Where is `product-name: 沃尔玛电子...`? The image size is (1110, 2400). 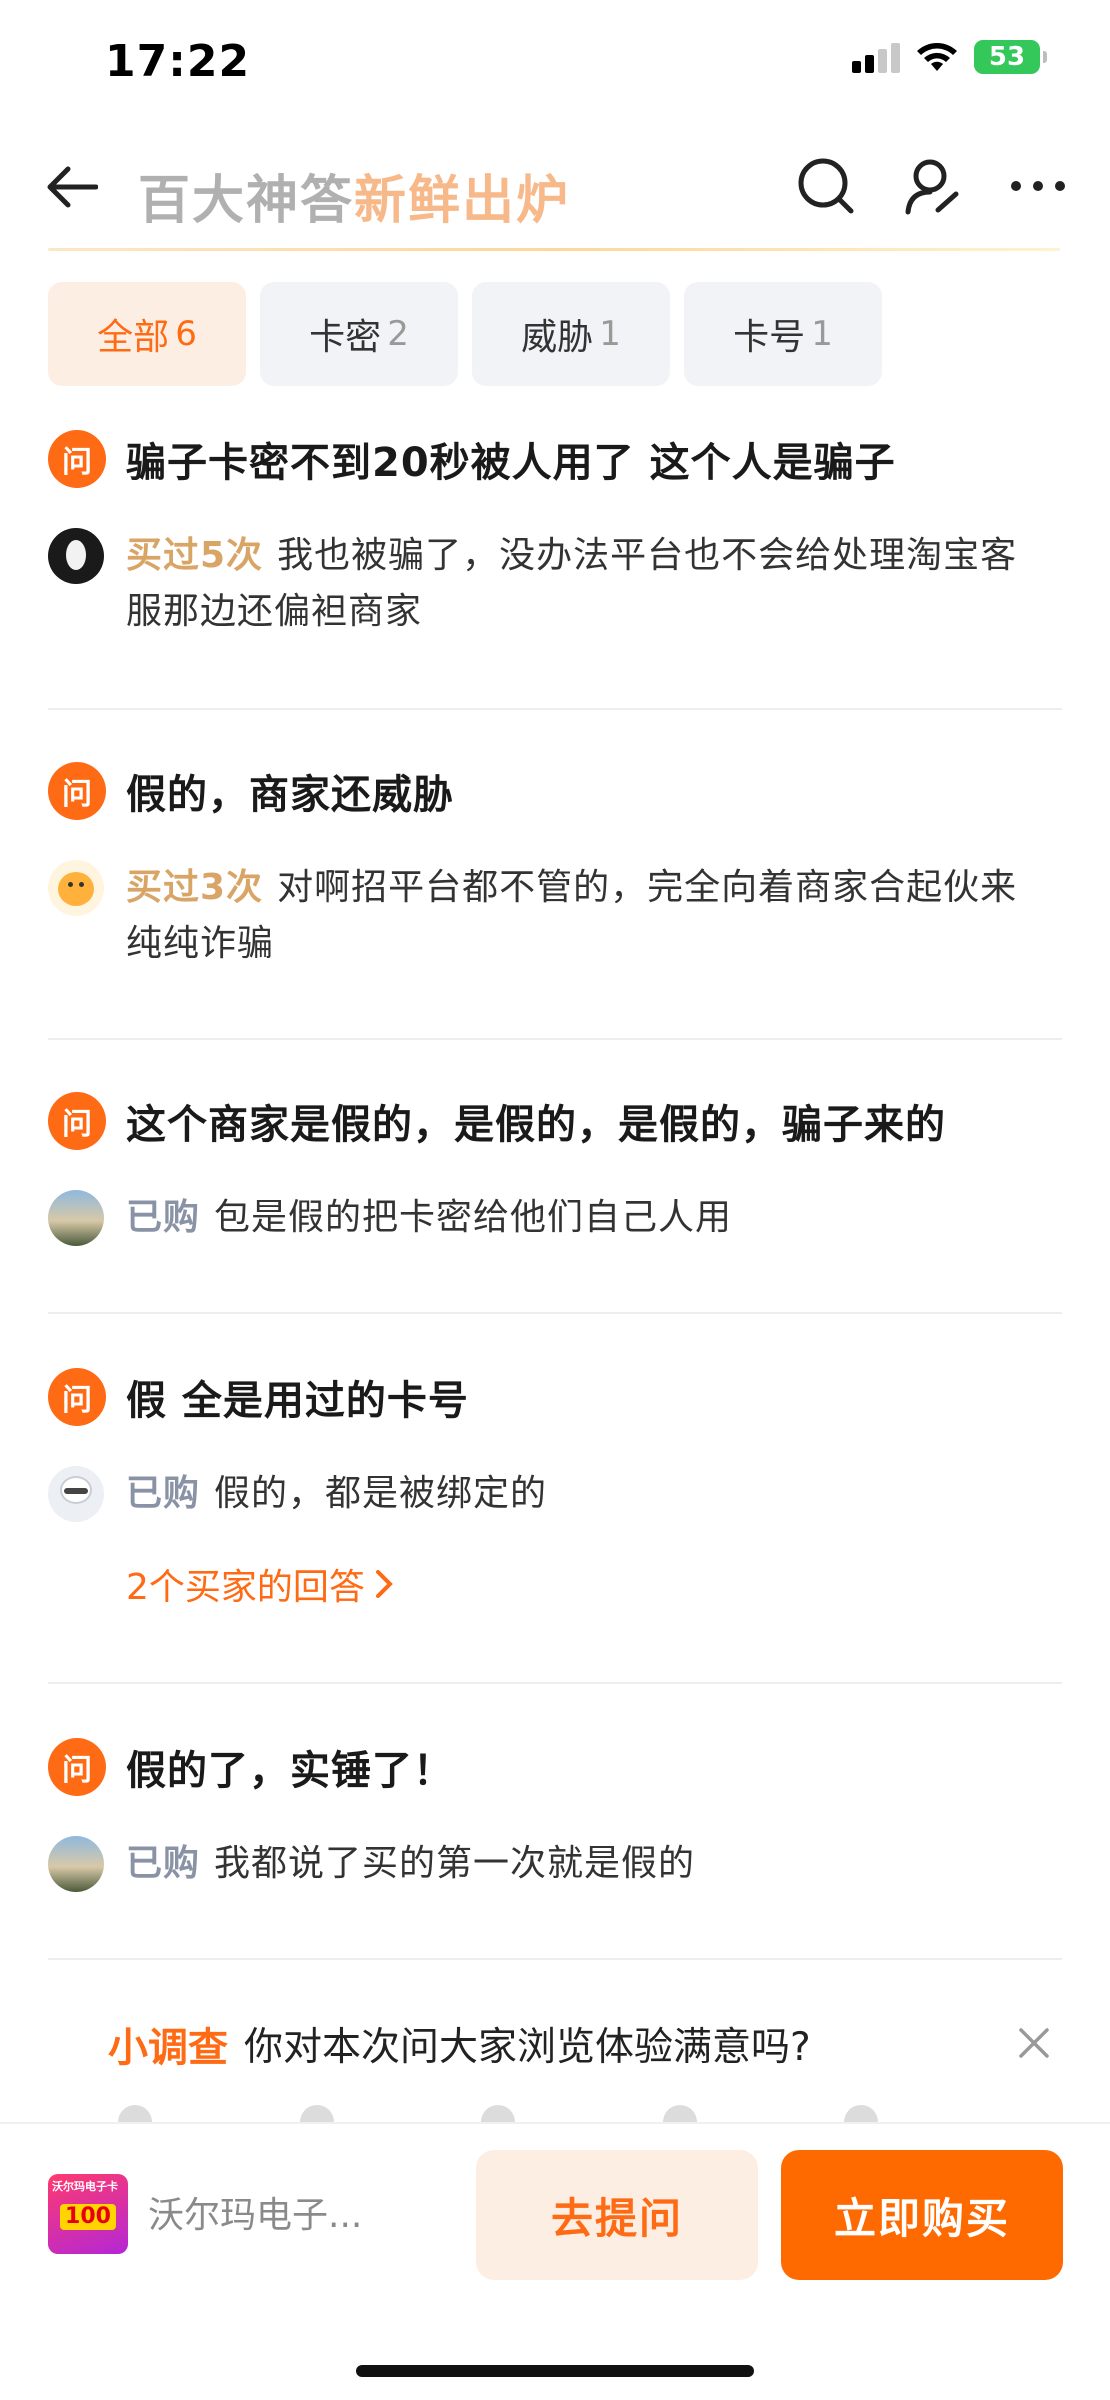 product-name: 沃尔玛电子... is located at coordinates (255, 2212).